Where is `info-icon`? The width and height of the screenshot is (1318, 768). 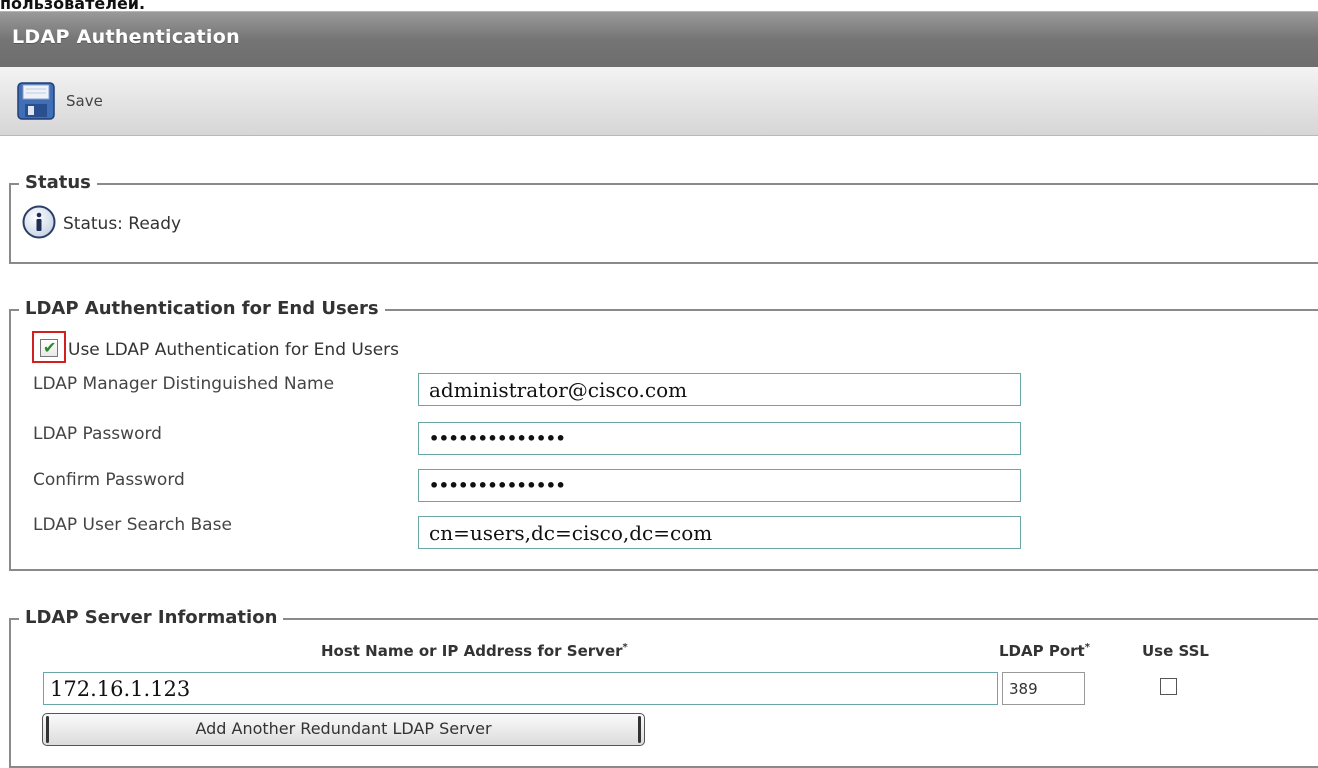
info-icon is located at coordinates (39, 222).